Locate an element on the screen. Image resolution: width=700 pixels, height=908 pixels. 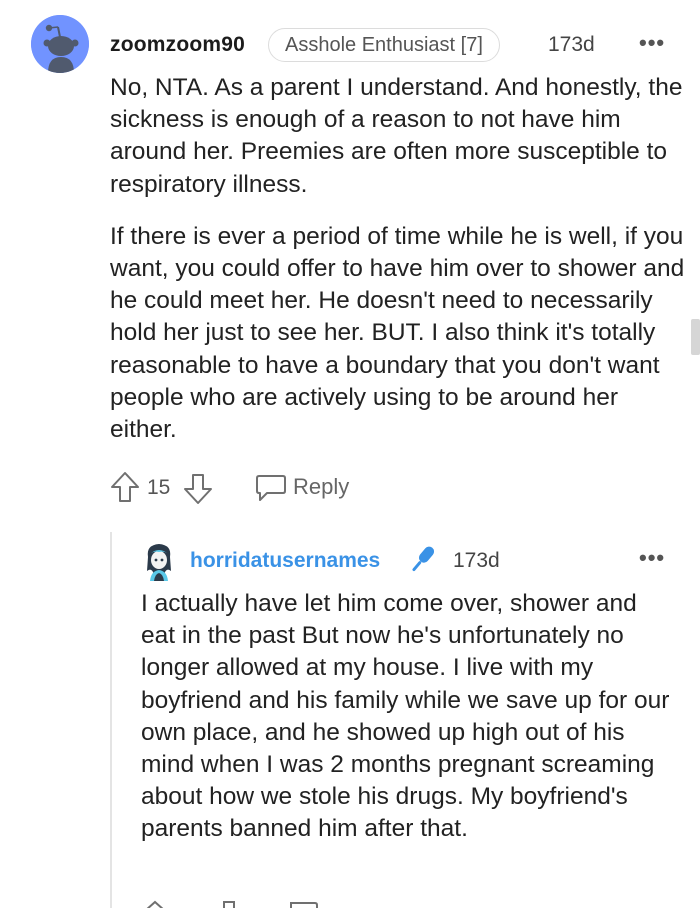
reply-user-avatar is located at coordinates (159, 561).